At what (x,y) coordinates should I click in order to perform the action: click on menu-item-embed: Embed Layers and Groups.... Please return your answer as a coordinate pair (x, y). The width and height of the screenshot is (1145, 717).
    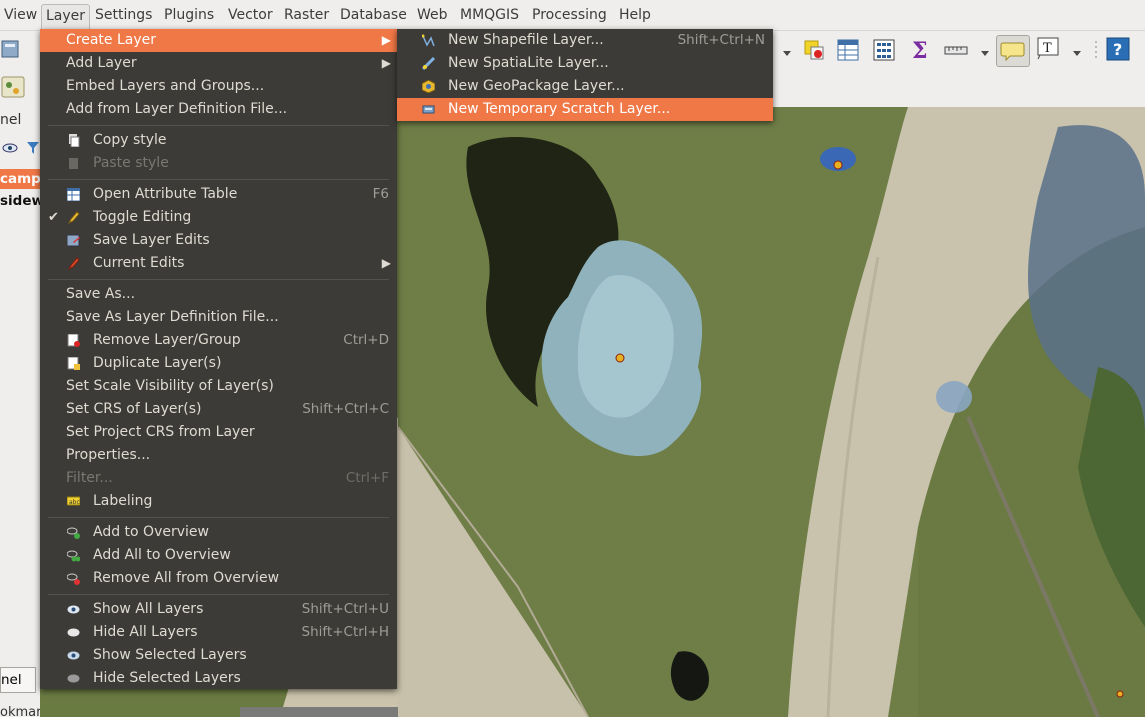
    Looking at the image, I should click on (218, 86).